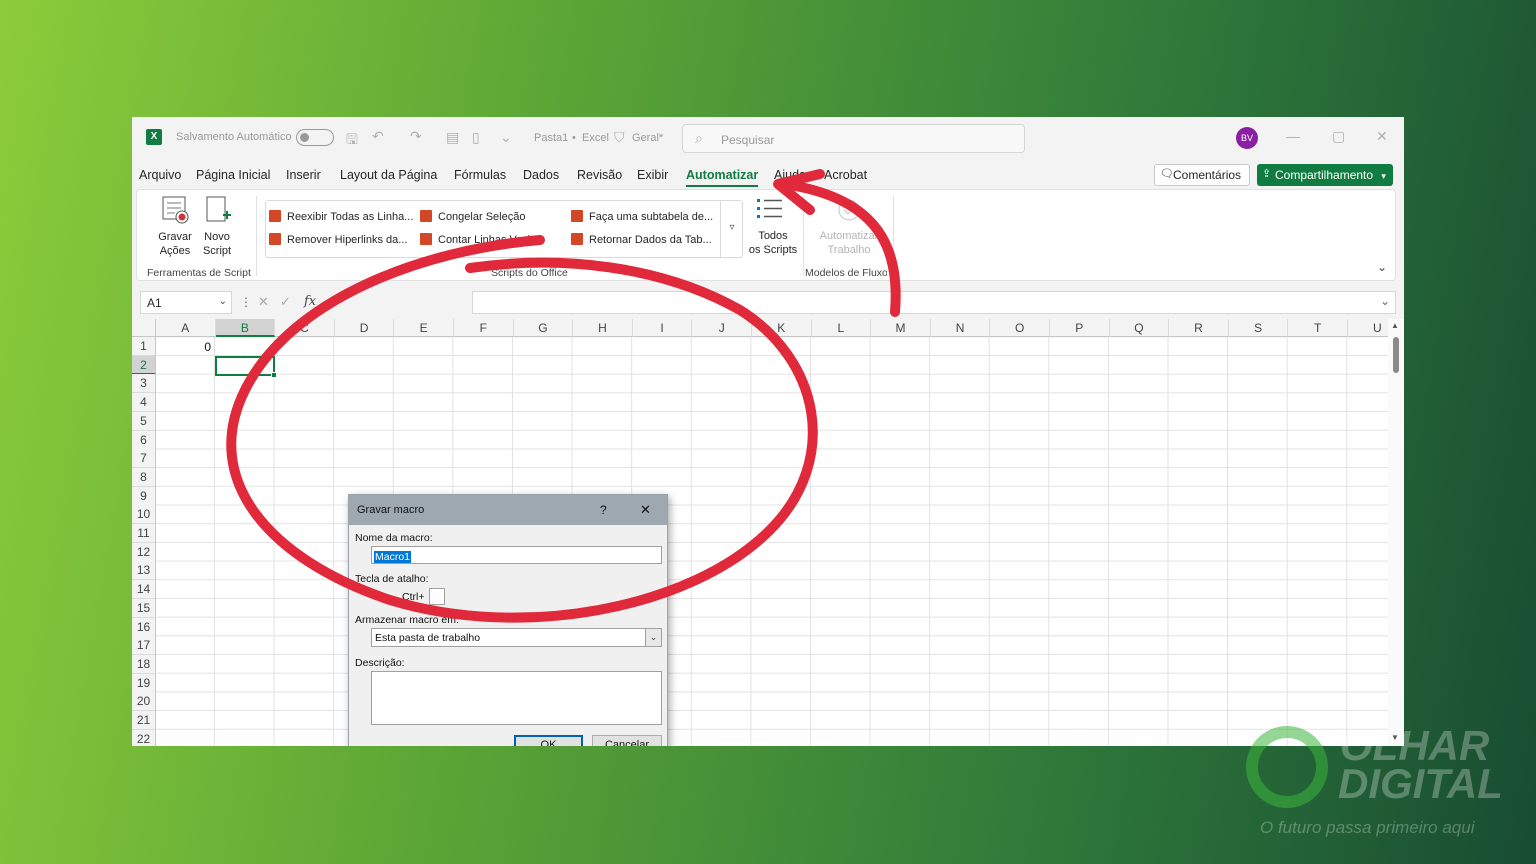 This screenshot has height=864, width=1536. What do you see at coordinates (1367, 827) in the screenshot?
I see `watermark-tagline: O futuro passa primeiro aqui` at bounding box center [1367, 827].